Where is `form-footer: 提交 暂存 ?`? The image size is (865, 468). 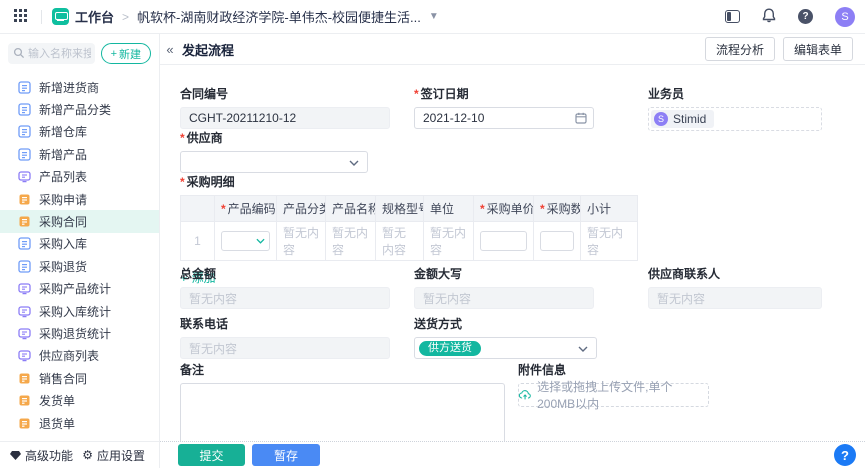
form-footer: 提交 暂存 ? is located at coordinates (512, 454).